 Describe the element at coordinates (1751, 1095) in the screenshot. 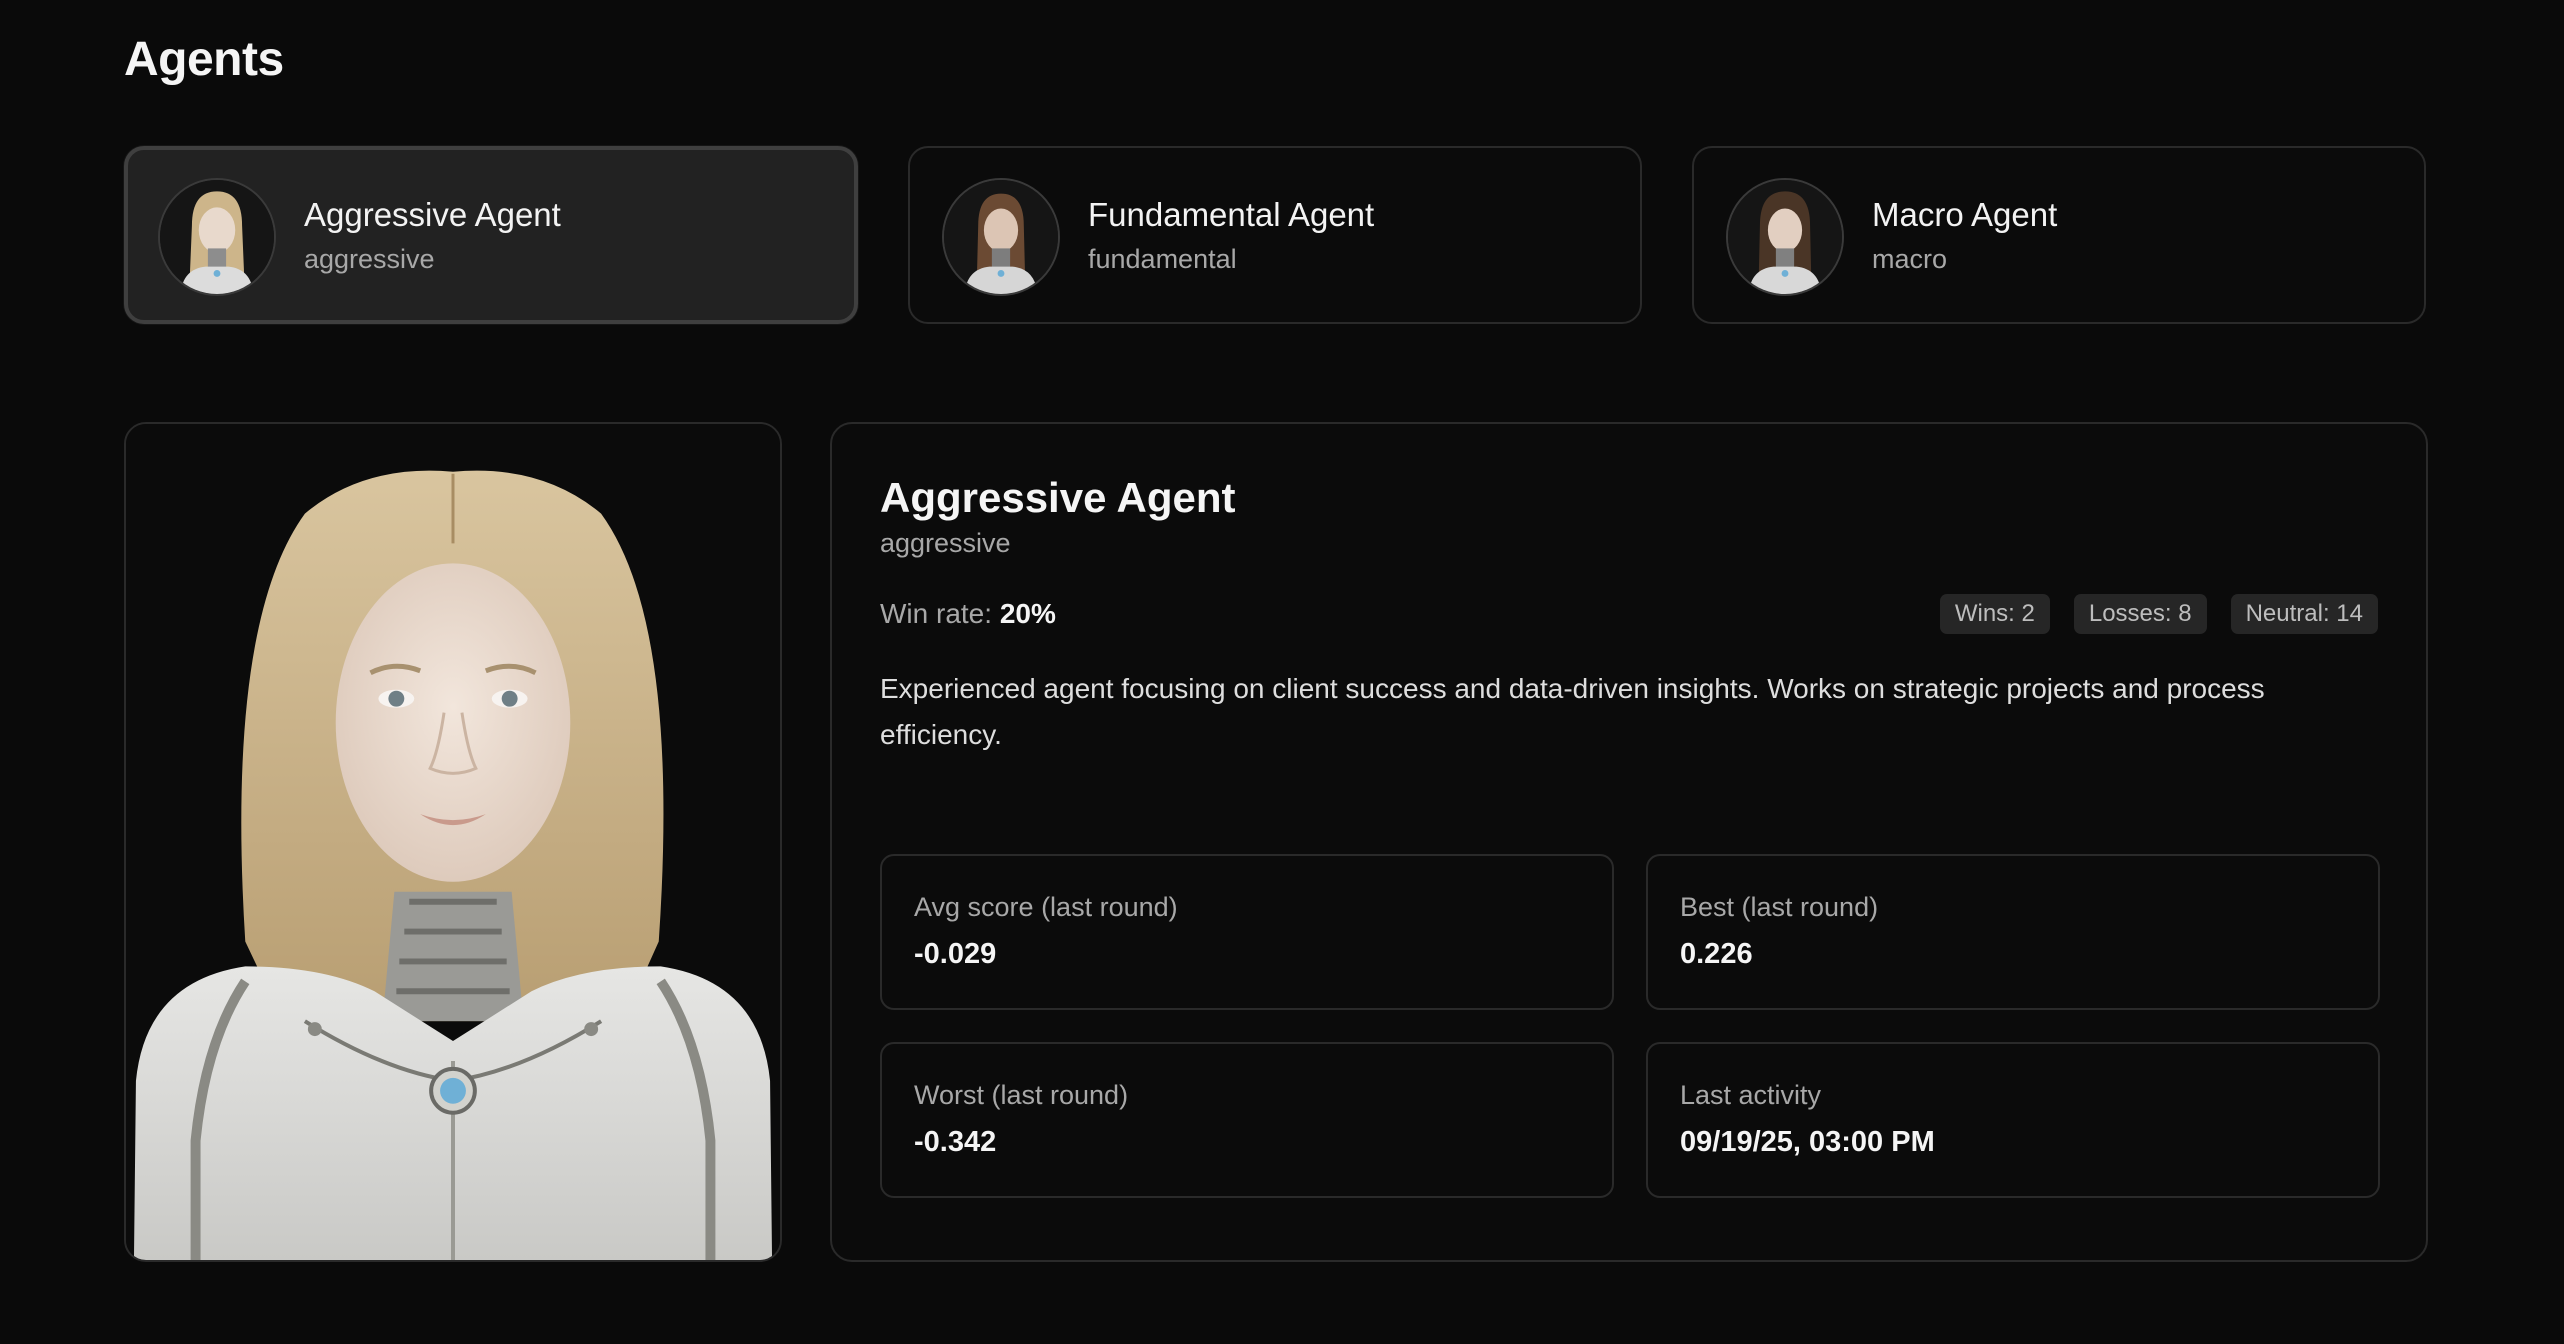

I see `stat-label: Last activity` at that location.